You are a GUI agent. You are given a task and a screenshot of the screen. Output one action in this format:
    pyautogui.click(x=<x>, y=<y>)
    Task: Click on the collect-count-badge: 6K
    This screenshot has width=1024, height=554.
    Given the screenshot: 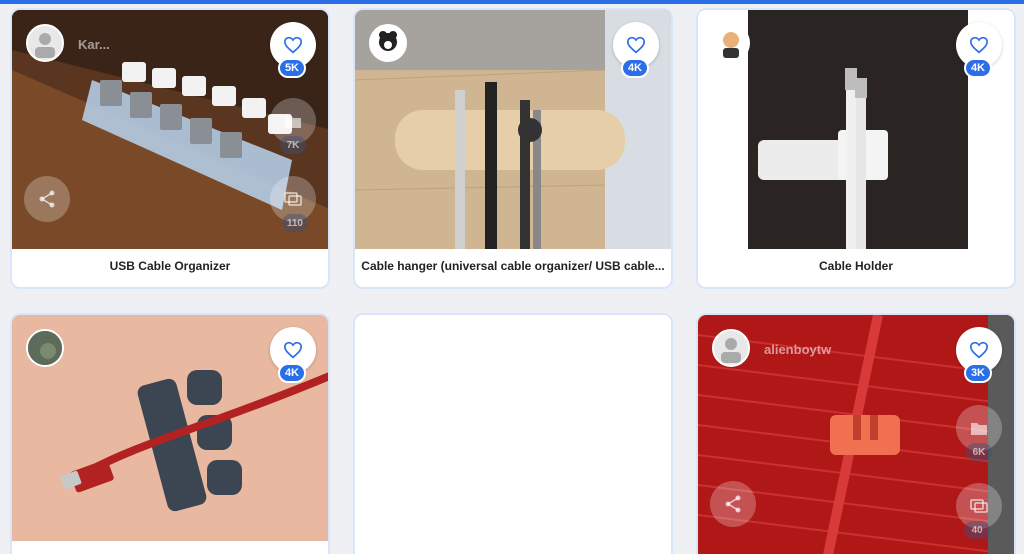 What is the action you would take?
    pyautogui.click(x=979, y=452)
    